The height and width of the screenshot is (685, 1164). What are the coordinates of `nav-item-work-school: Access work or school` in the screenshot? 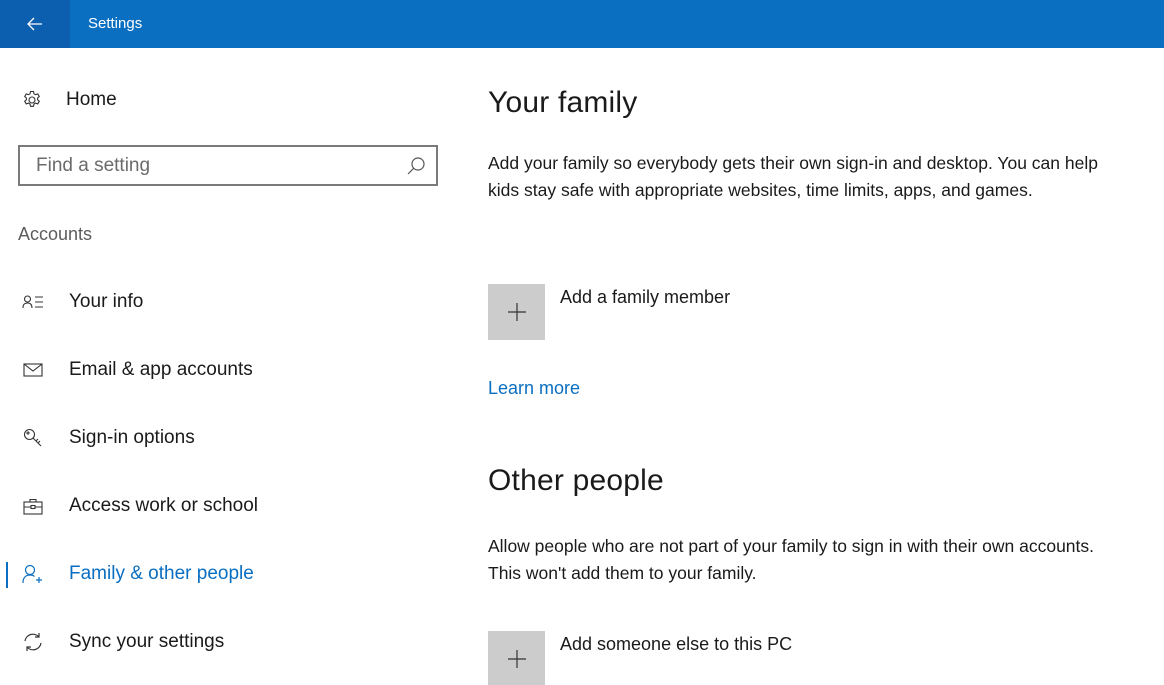 It's located at (225, 506).